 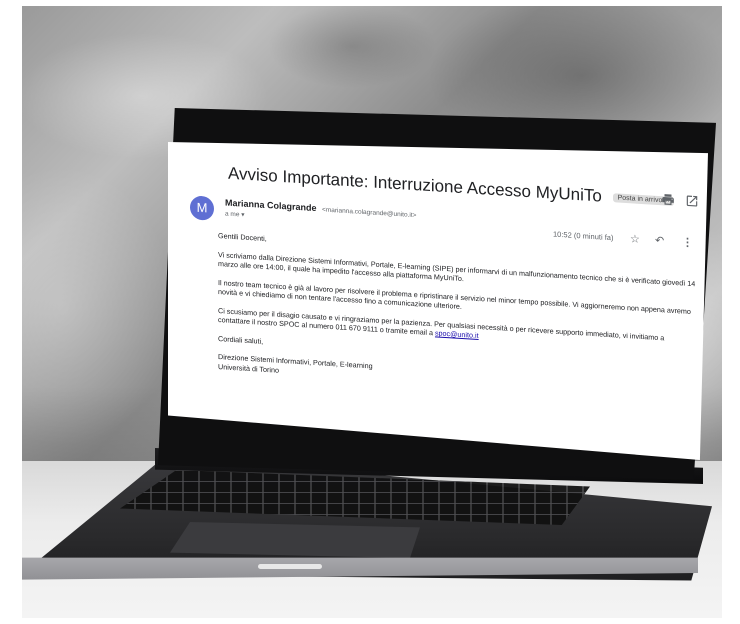 What do you see at coordinates (640, 199) in the screenshot?
I see `inbox-label-text: Posta in arrivo` at bounding box center [640, 199].